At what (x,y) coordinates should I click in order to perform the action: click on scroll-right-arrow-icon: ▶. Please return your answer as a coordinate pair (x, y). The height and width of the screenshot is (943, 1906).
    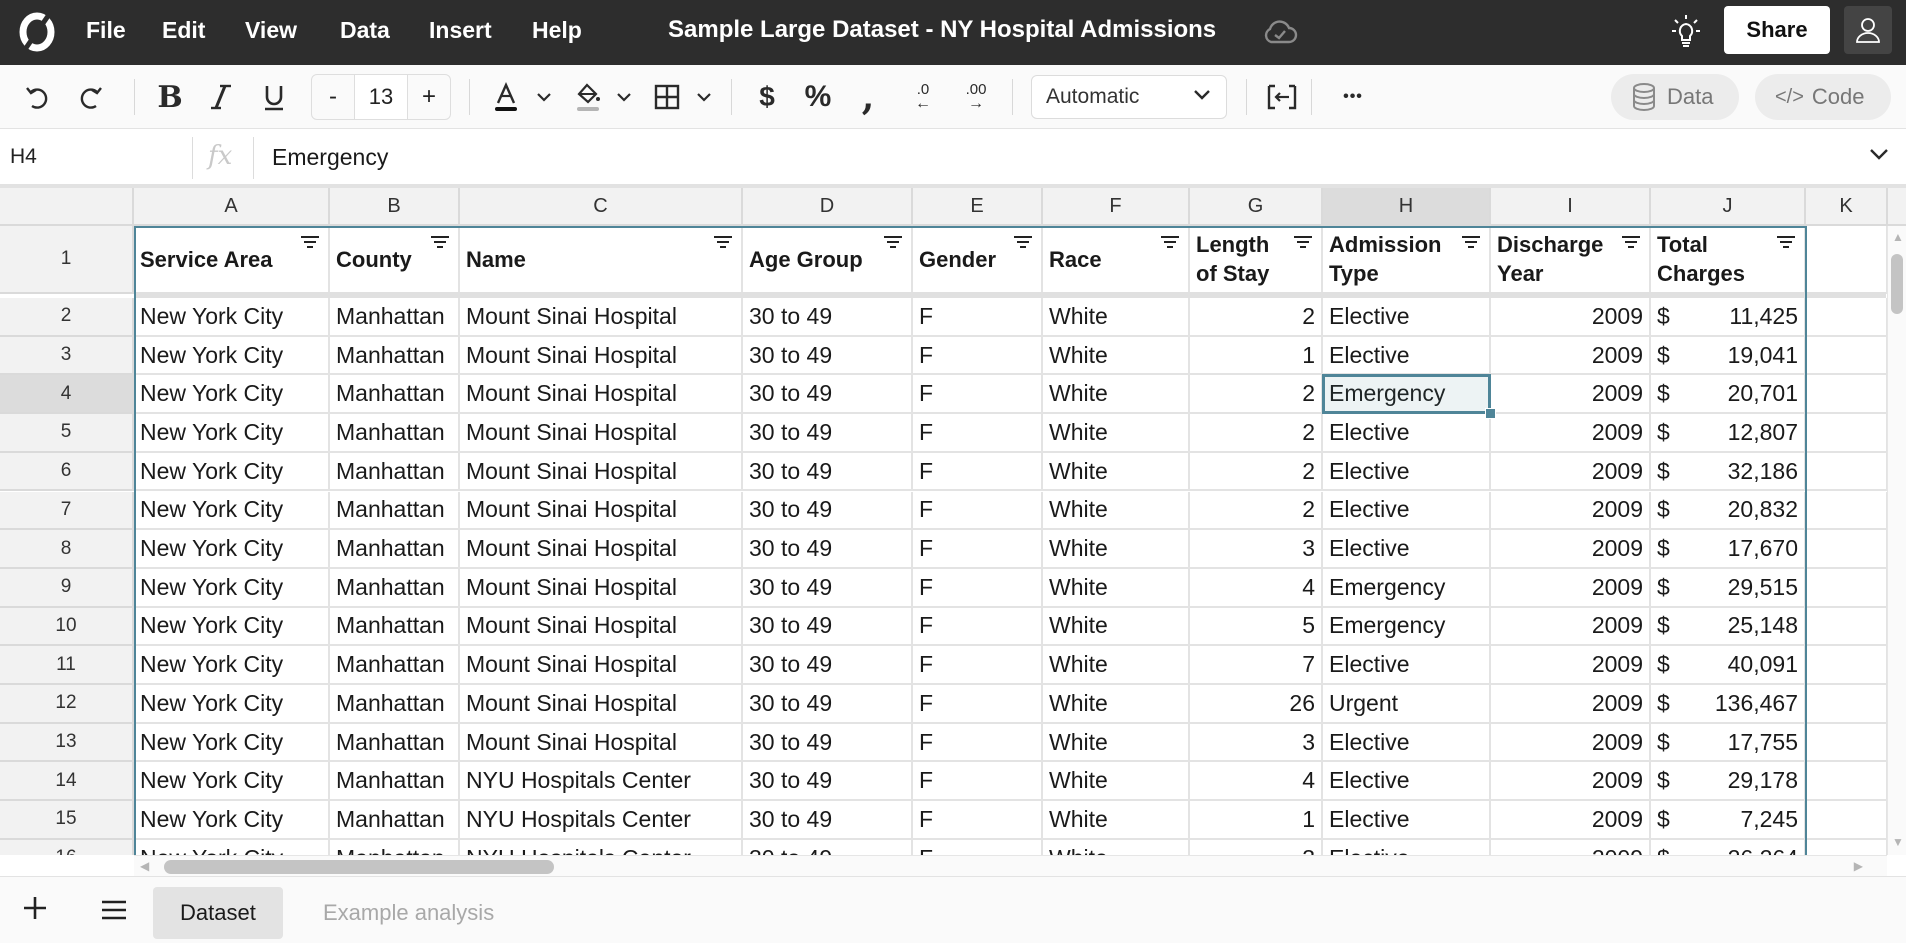
    Looking at the image, I should click on (1858, 866).